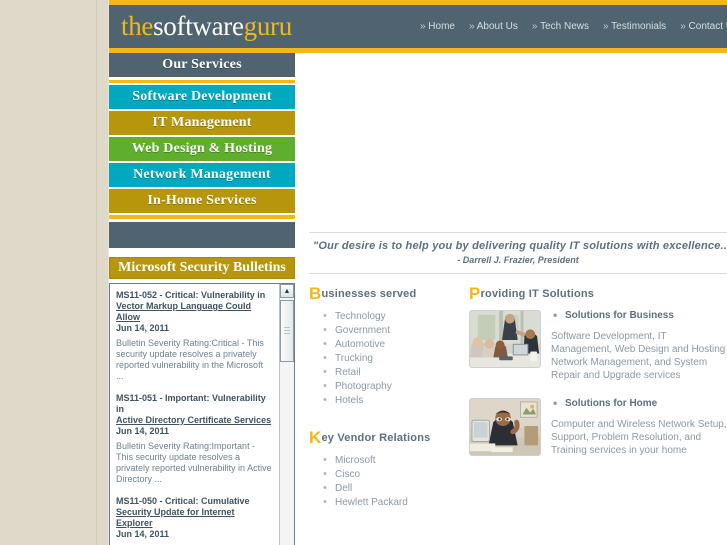 The height and width of the screenshot is (545, 727). Describe the element at coordinates (315, 437) in the screenshot. I see `dropcap-k: K` at that location.